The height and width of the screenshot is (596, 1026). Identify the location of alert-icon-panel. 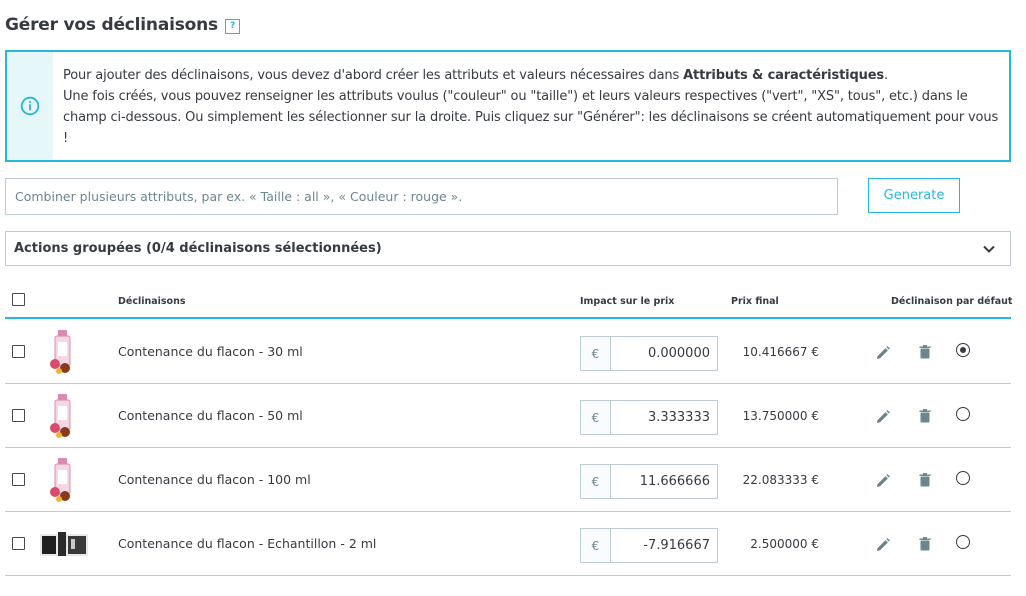
(30, 106).